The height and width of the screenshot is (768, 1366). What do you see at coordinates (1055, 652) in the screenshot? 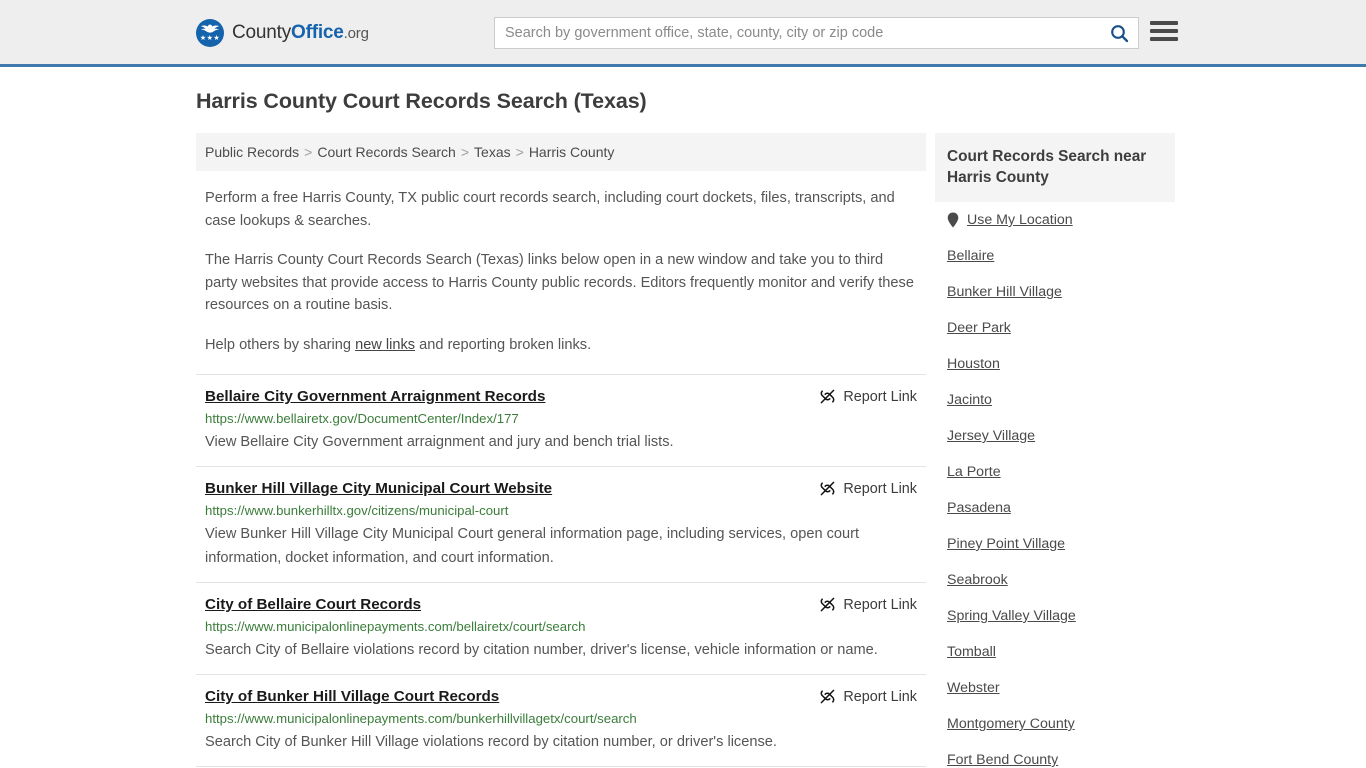
I see `sidebar-item-tomball: Tomball` at bounding box center [1055, 652].